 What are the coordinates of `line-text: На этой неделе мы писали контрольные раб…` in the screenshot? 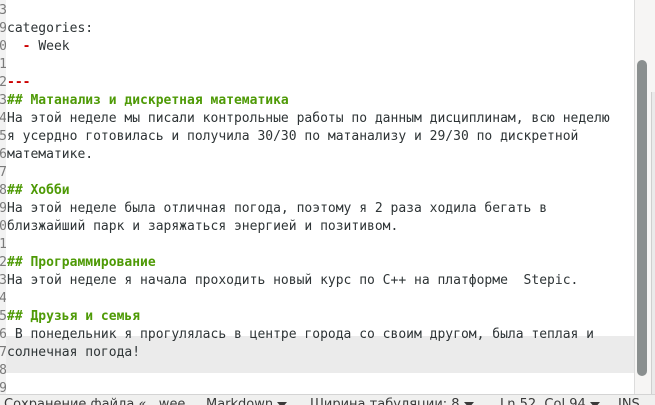 It's located at (308, 118).